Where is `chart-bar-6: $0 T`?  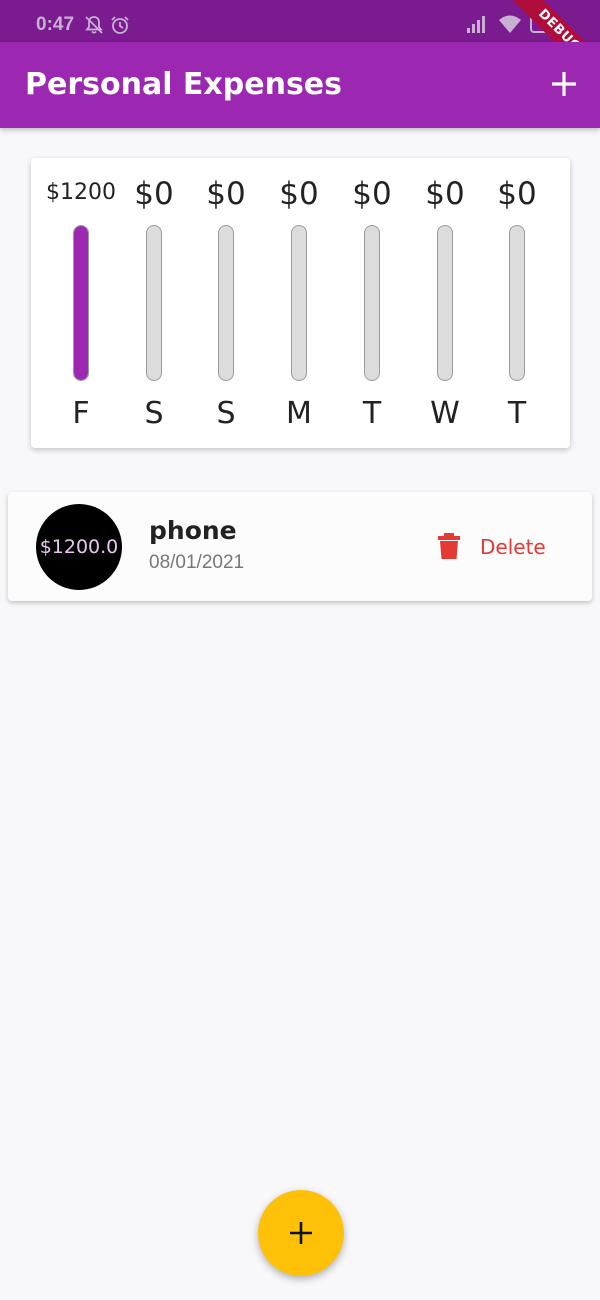 chart-bar-6: $0 T is located at coordinates (517, 303).